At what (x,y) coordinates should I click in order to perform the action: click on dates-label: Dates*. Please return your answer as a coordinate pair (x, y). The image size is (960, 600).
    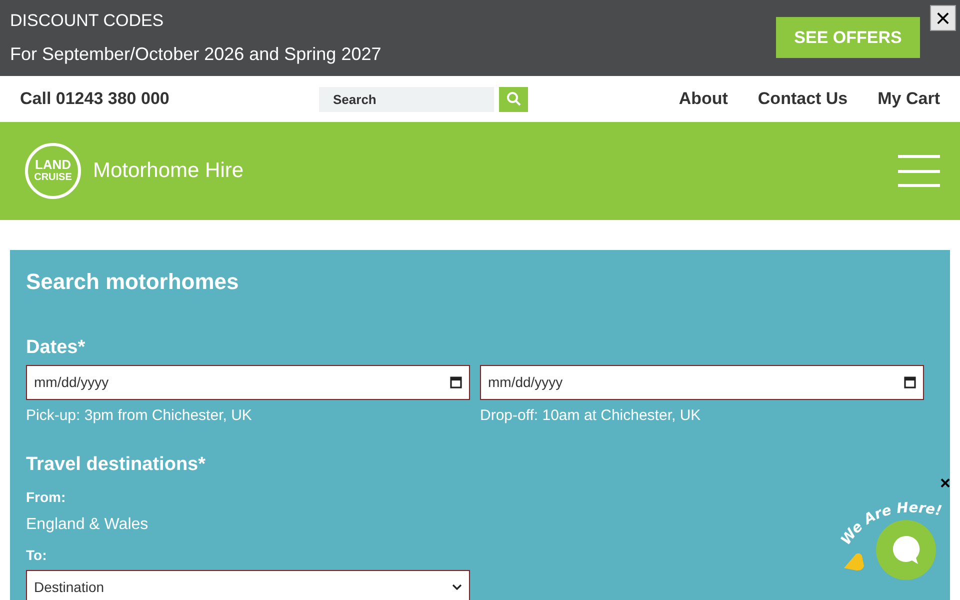
    Looking at the image, I should click on (56, 348).